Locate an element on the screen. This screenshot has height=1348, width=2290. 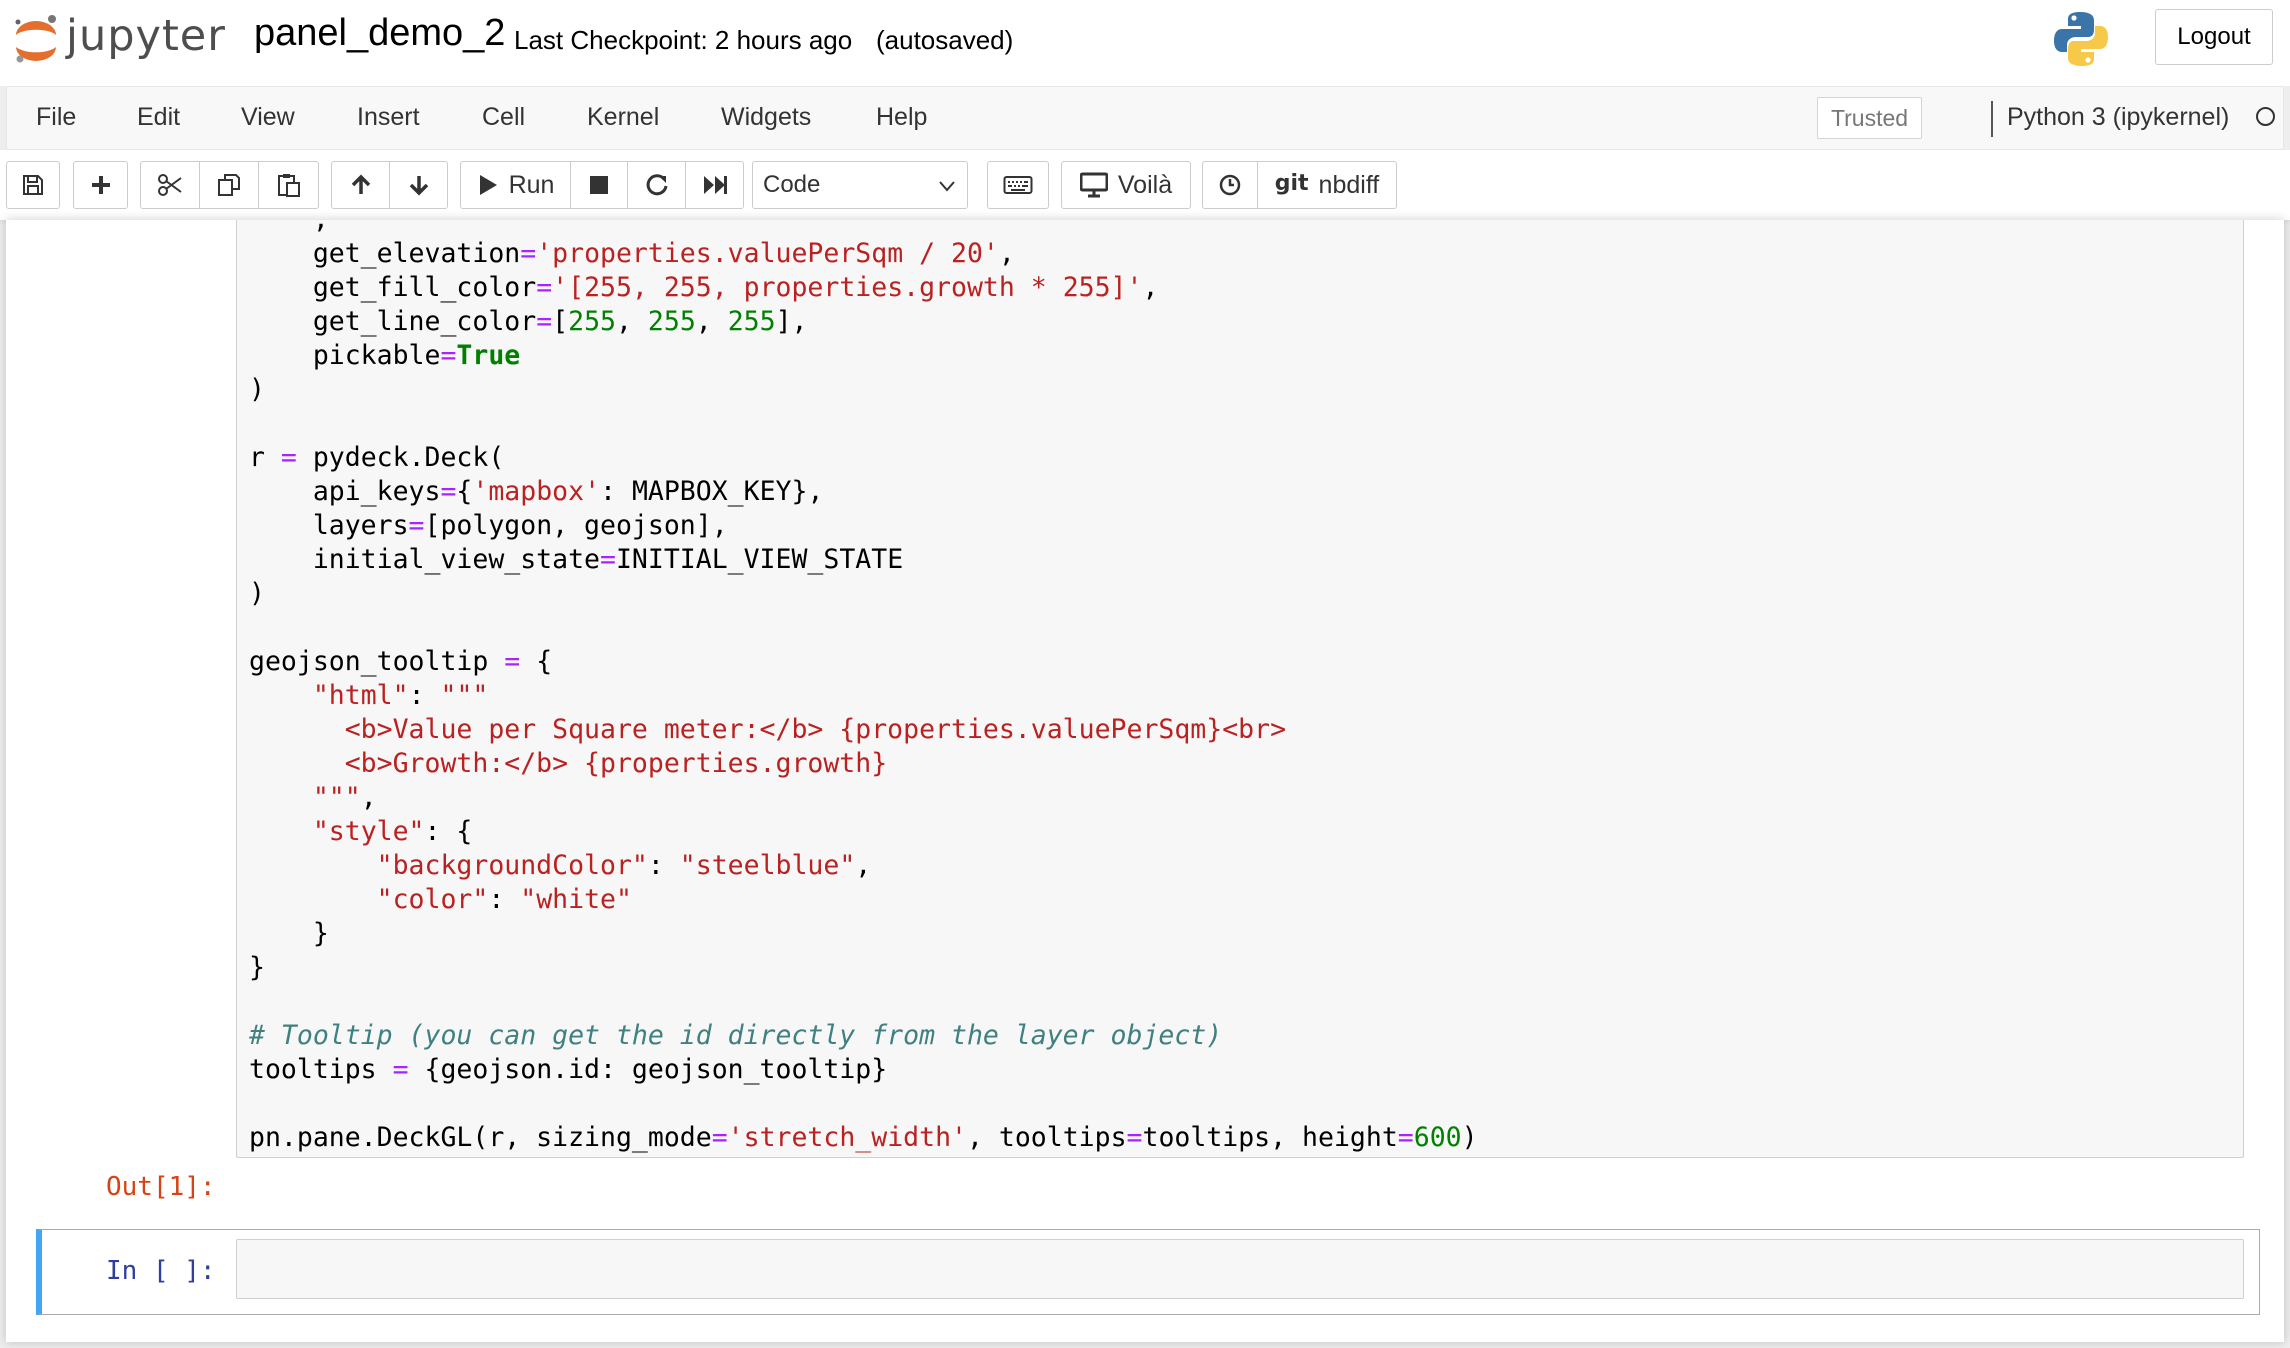
save-icon is located at coordinates (33, 185).